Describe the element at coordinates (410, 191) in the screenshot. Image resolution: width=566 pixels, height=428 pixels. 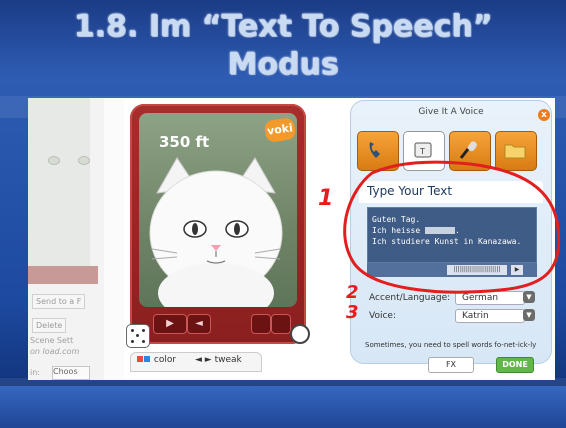
I see `section-title: Type Your Text` at that location.